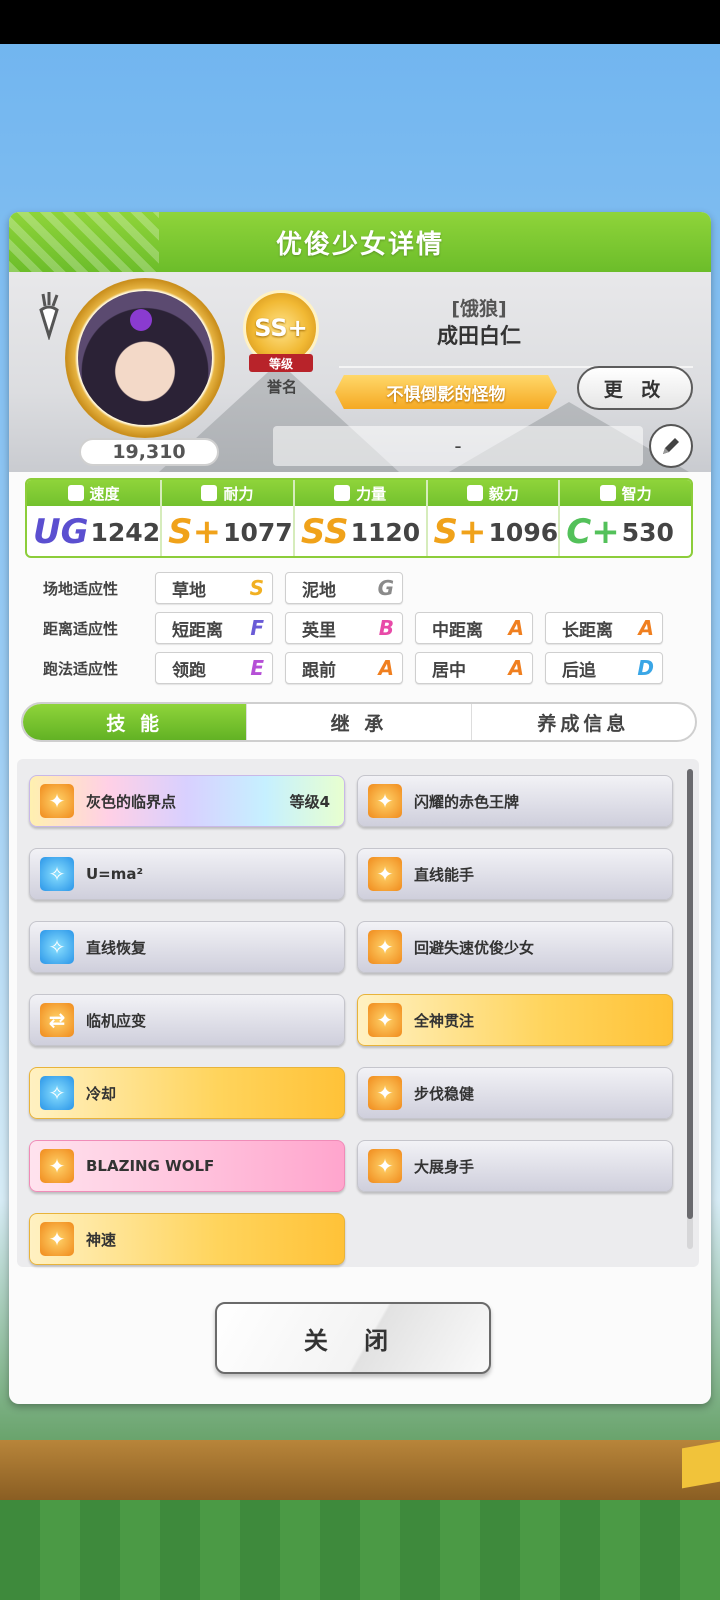 The height and width of the screenshot is (1600, 720). Describe the element at coordinates (474, 628) in the screenshot. I see `aptitude-medium: 中距离 A` at that location.